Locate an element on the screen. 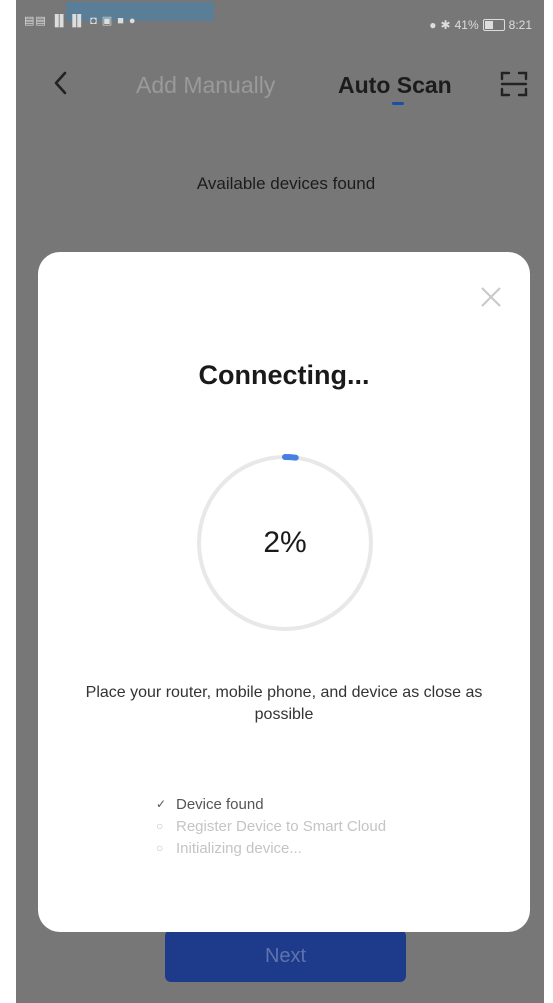  close-button is located at coordinates (491, 297).